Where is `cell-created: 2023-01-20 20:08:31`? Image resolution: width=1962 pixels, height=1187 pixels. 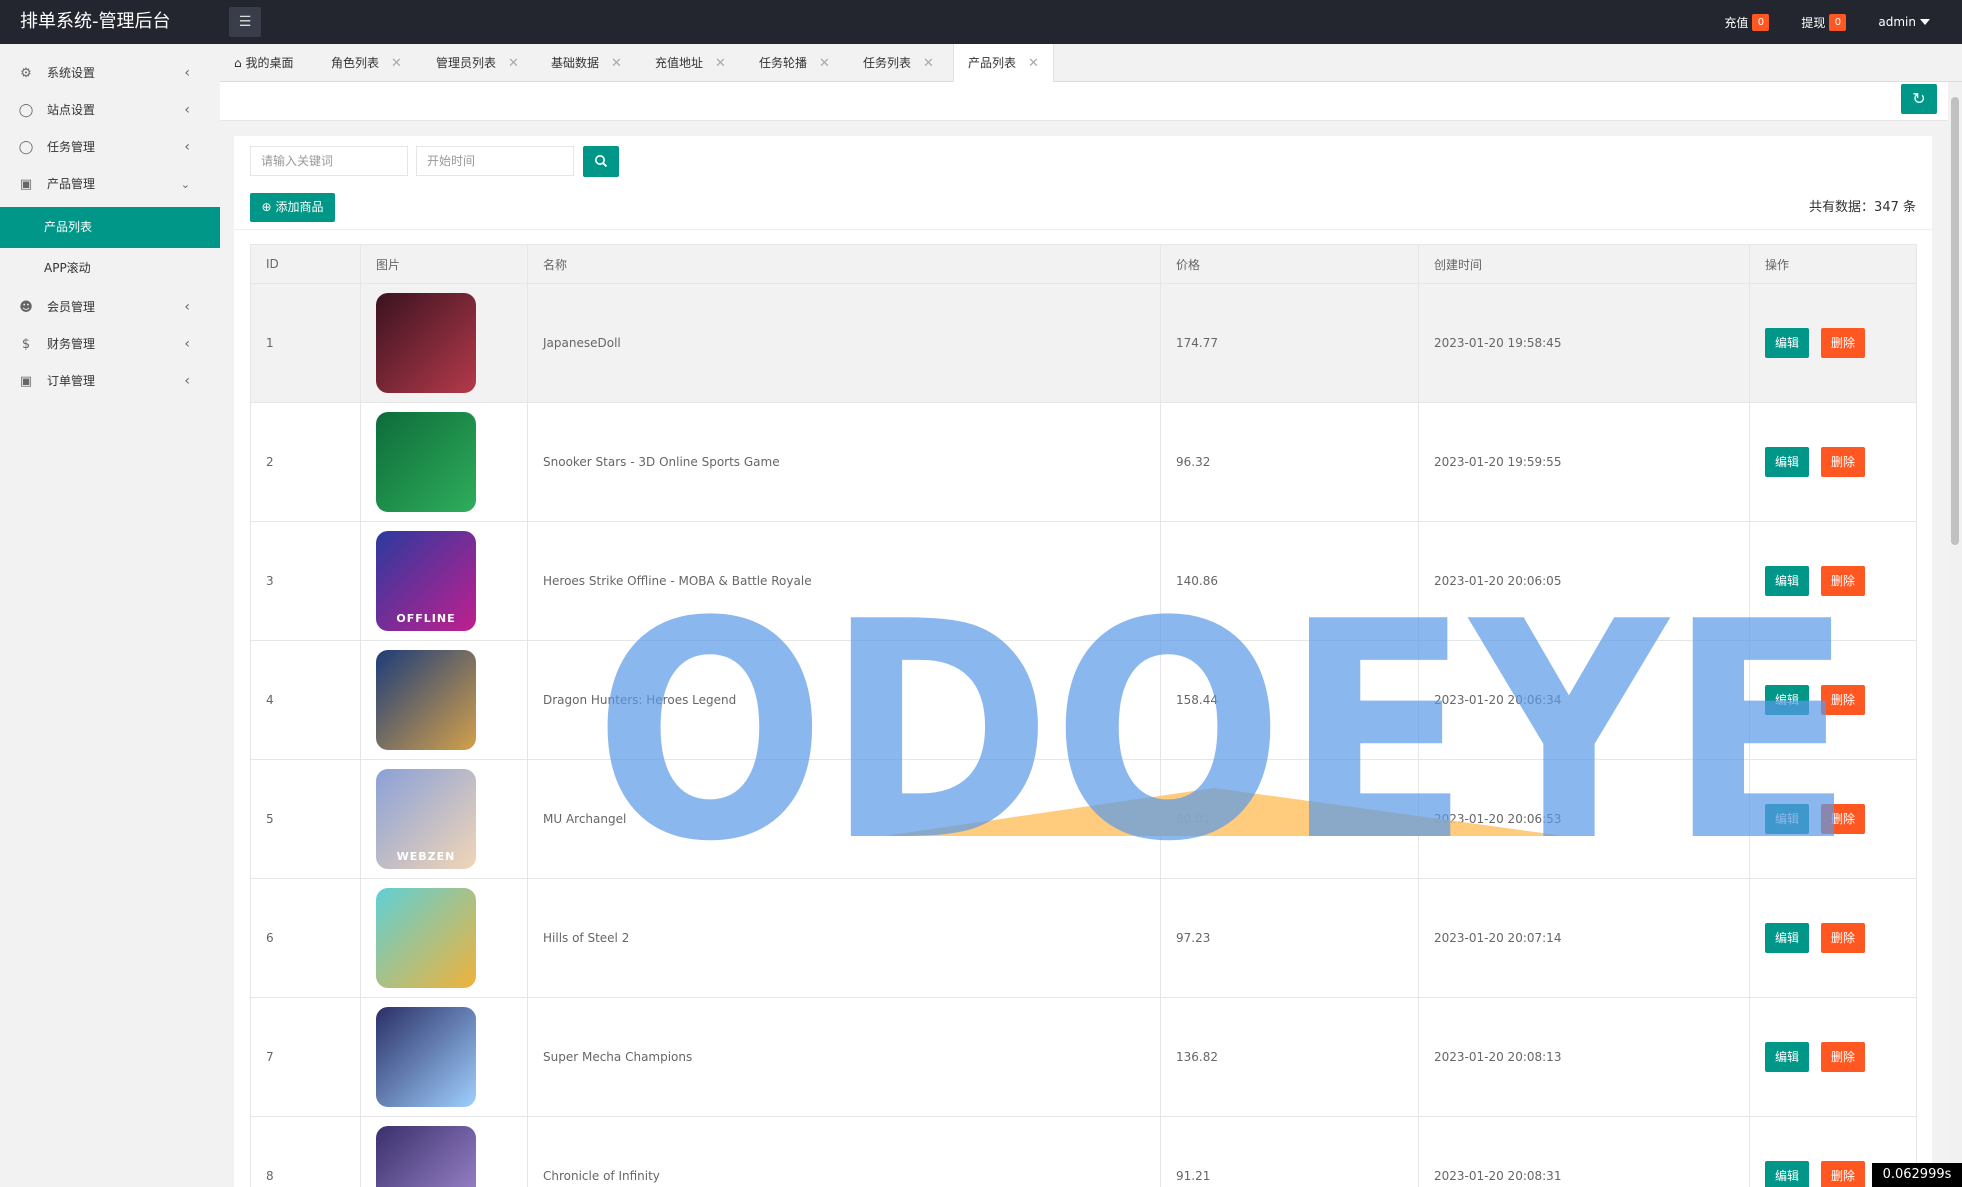
cell-created: 2023-01-20 20:08:31 is located at coordinates (1584, 1151).